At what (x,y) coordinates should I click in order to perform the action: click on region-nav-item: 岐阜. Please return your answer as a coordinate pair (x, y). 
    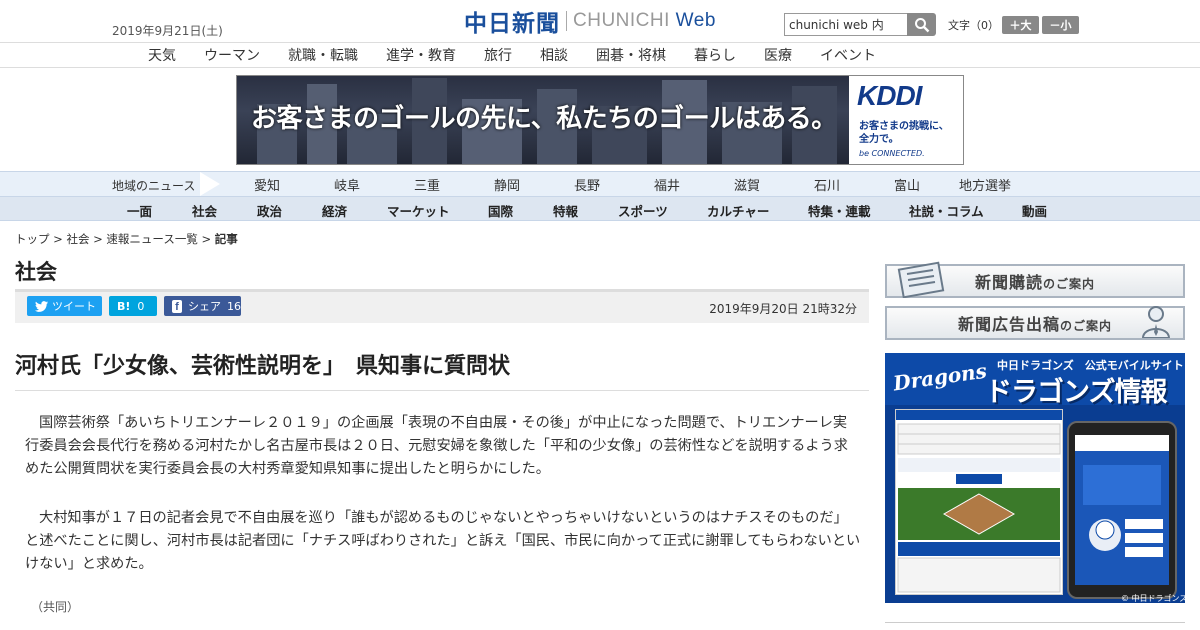
    Looking at the image, I should click on (347, 184).